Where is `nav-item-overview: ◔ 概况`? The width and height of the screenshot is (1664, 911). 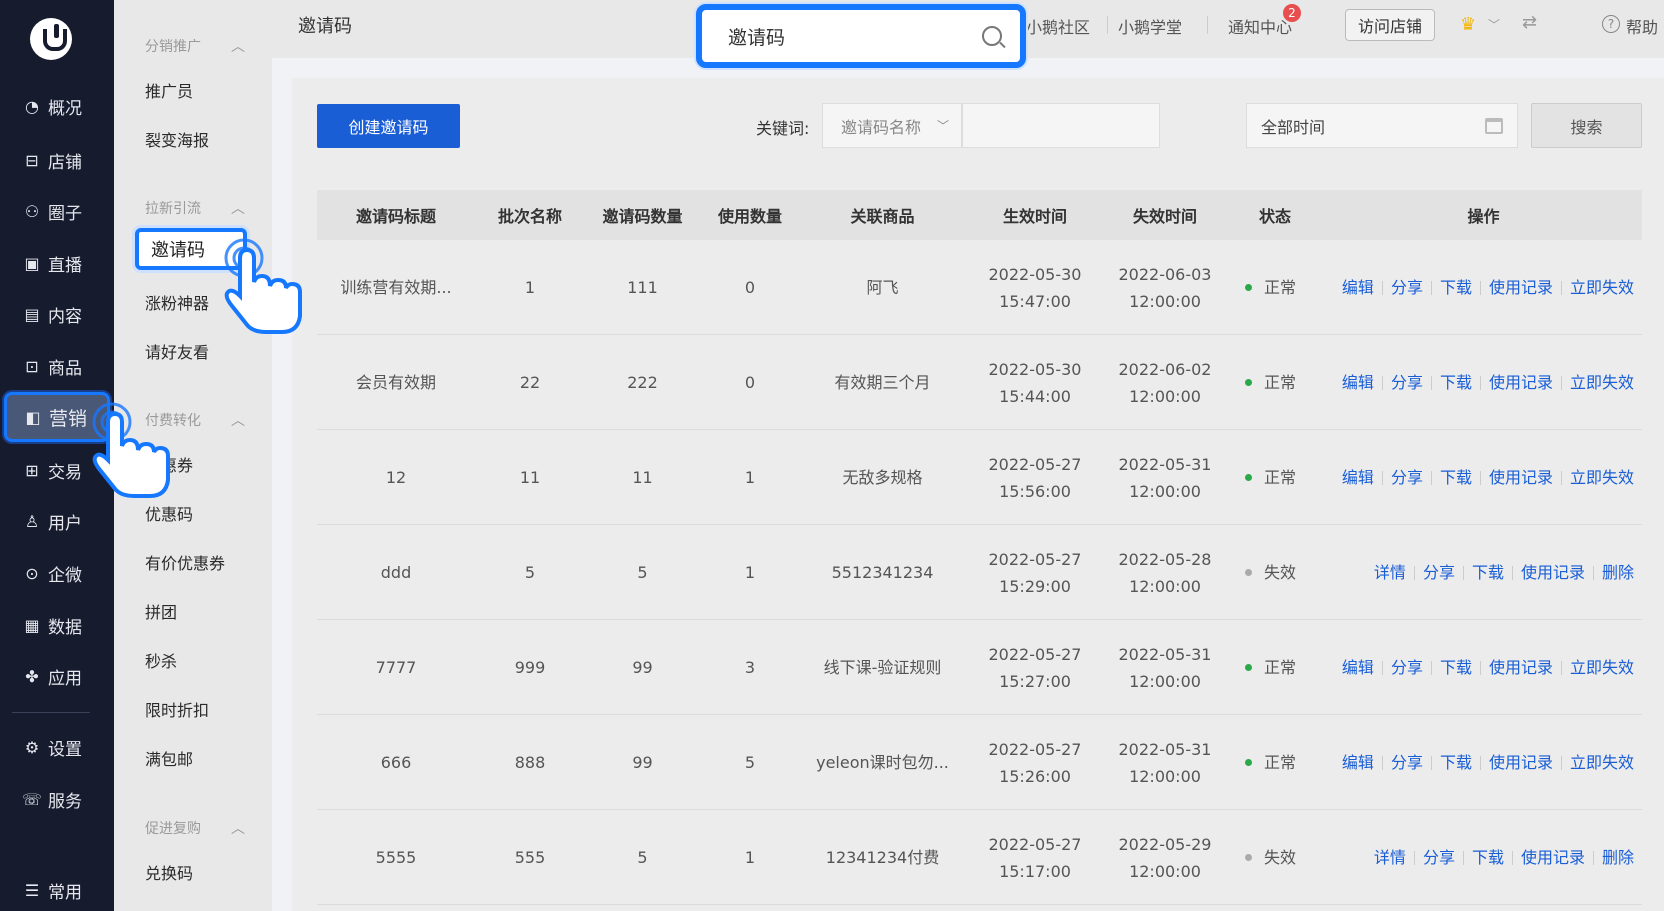 nav-item-overview: ◔ 概况 is located at coordinates (57, 106).